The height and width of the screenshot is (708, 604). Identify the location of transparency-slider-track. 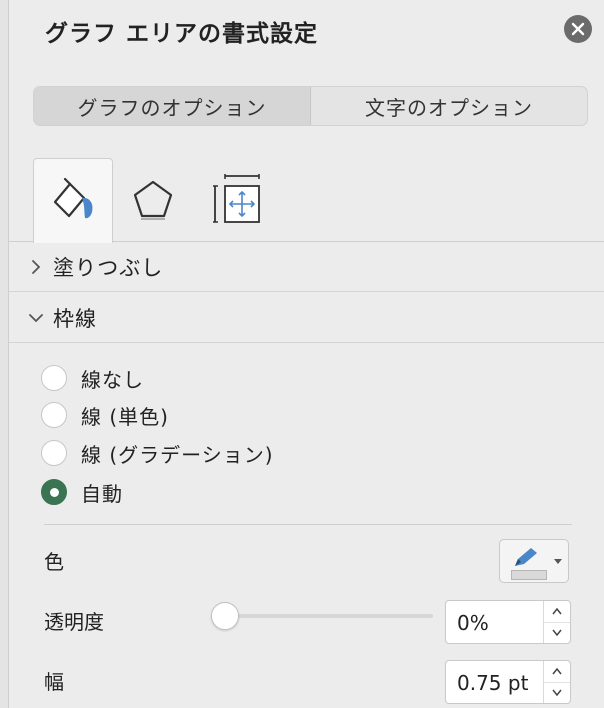
(326, 616).